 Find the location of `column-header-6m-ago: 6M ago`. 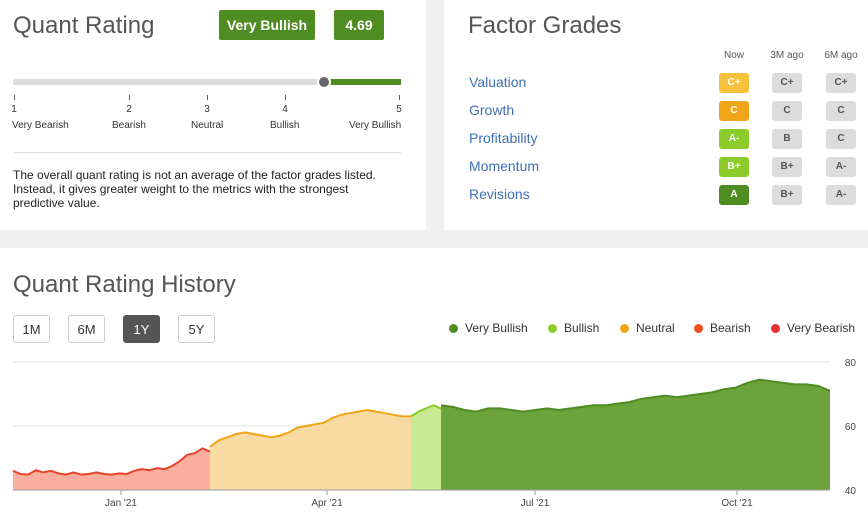

column-header-6m-ago: 6M ago is located at coordinates (841, 55).